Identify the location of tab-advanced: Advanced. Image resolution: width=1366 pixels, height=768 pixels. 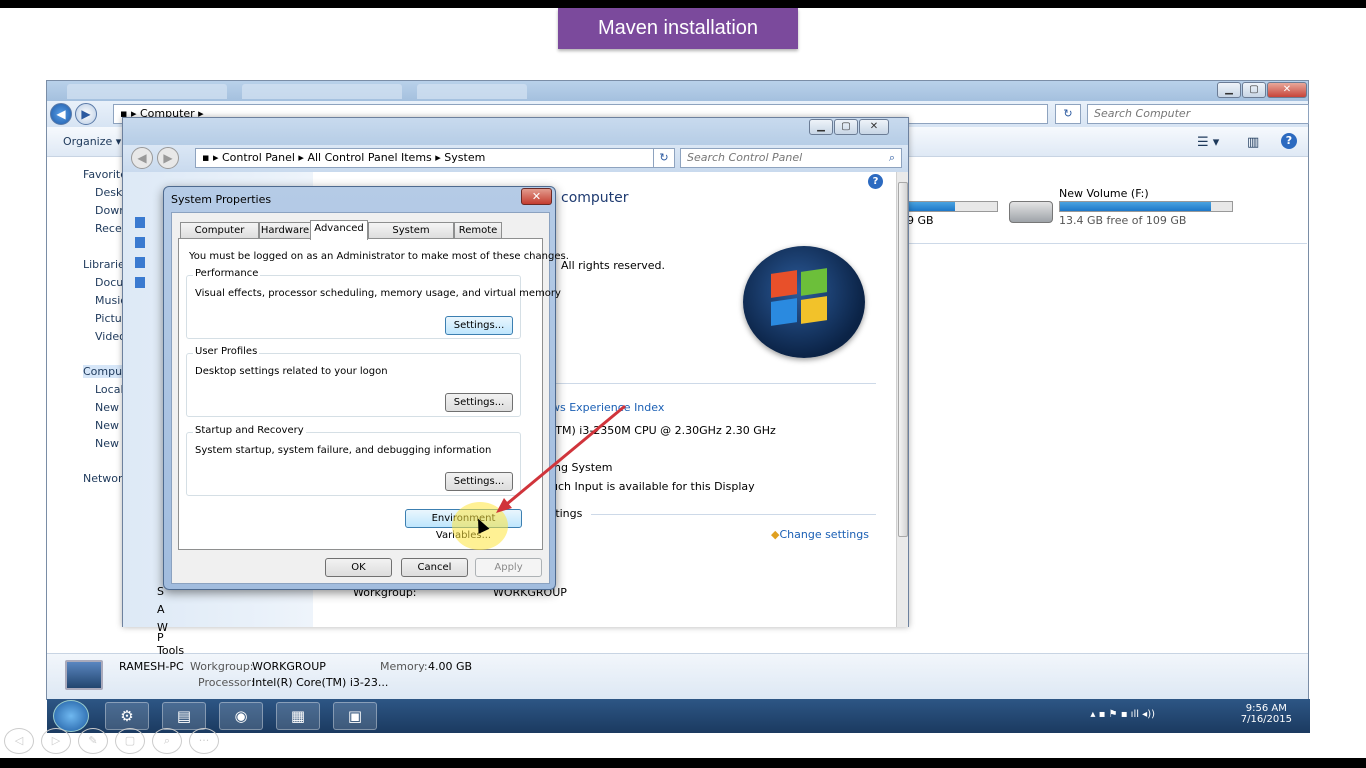
(339, 230).